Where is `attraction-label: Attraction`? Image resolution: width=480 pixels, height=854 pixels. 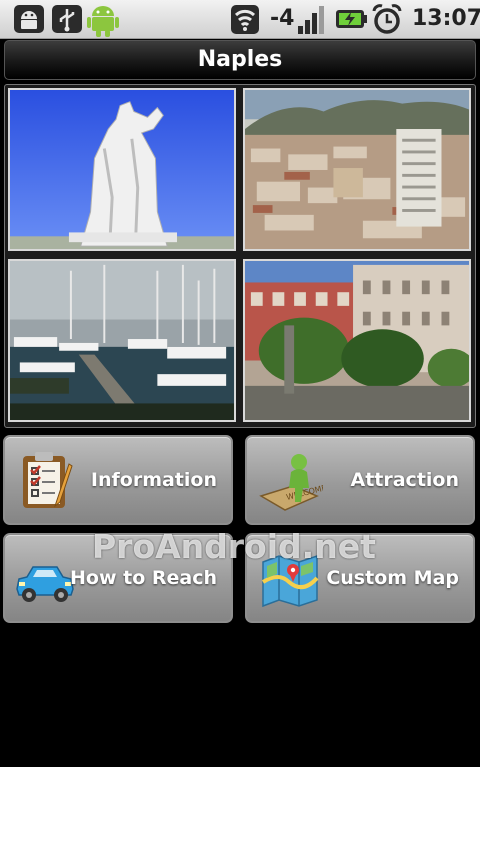 attraction-label: Attraction is located at coordinates (405, 480).